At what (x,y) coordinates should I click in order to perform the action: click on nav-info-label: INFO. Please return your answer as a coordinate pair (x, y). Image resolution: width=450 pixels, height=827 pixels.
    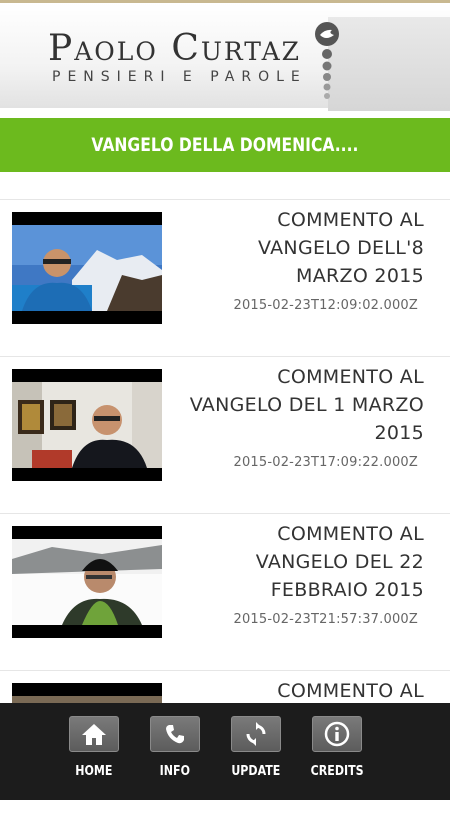
    Looking at the image, I should click on (175, 771).